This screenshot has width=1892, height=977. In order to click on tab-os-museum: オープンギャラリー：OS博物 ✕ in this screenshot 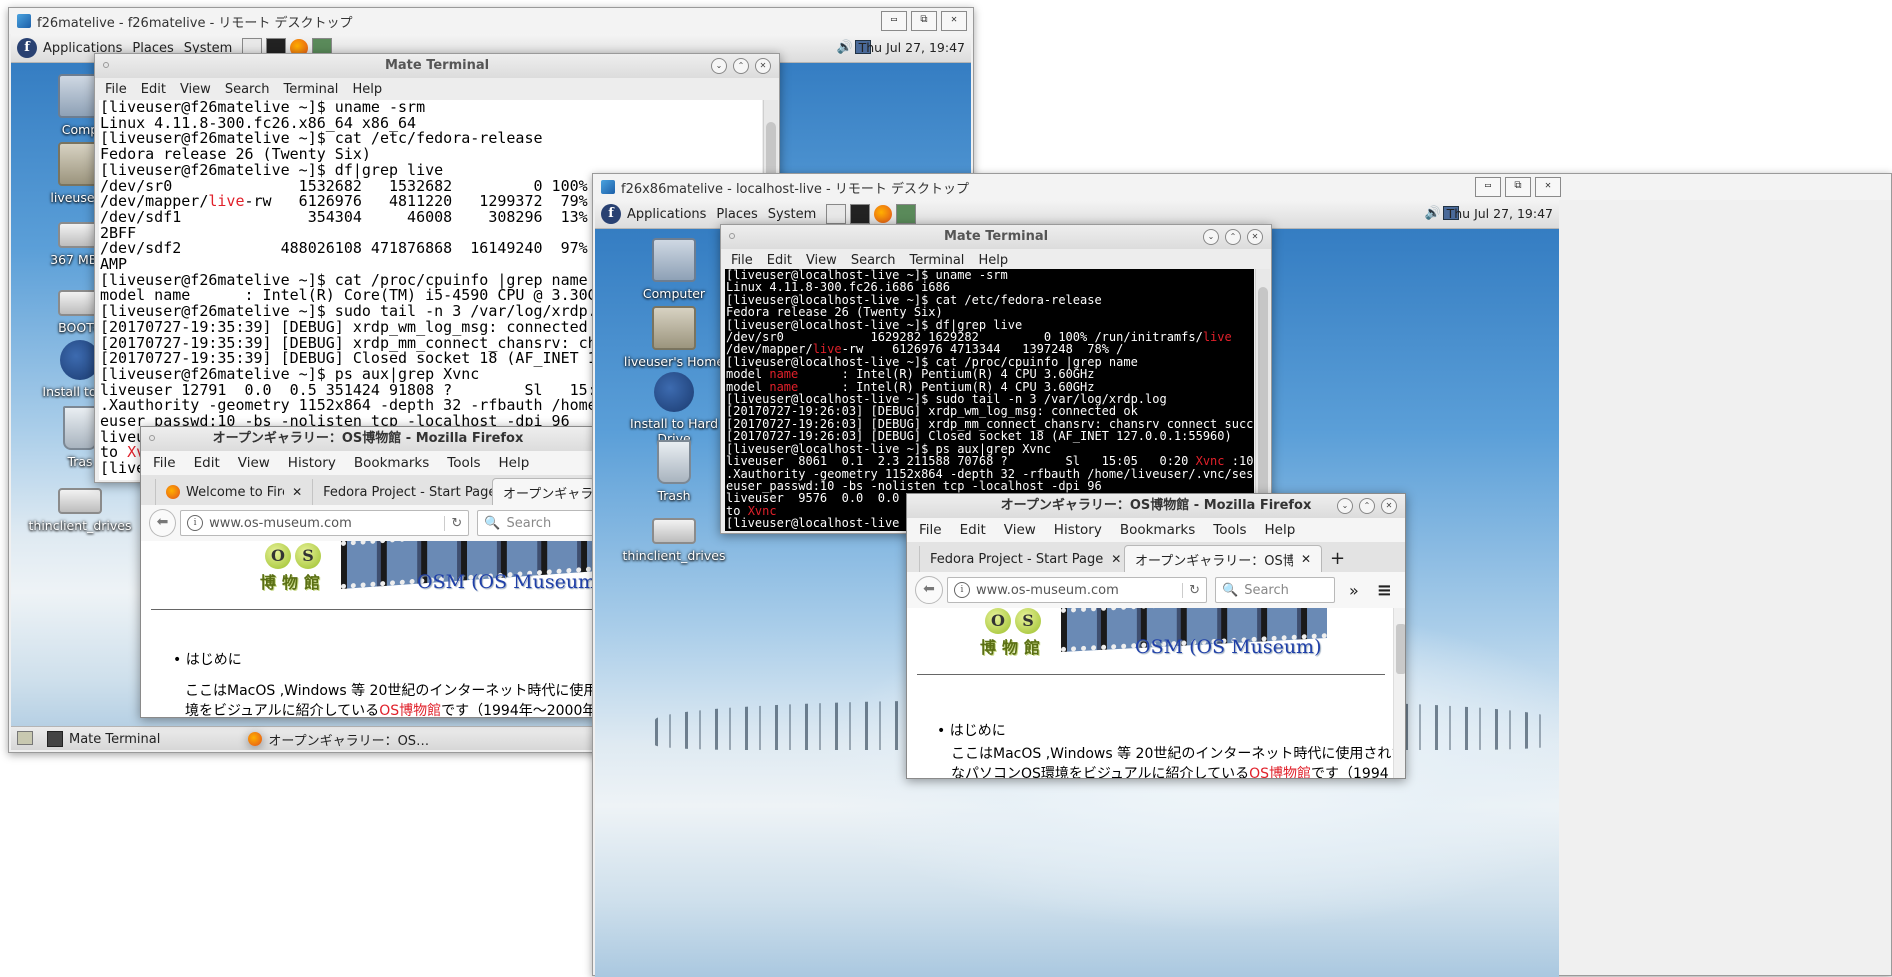, I will do `click(1223, 558)`.